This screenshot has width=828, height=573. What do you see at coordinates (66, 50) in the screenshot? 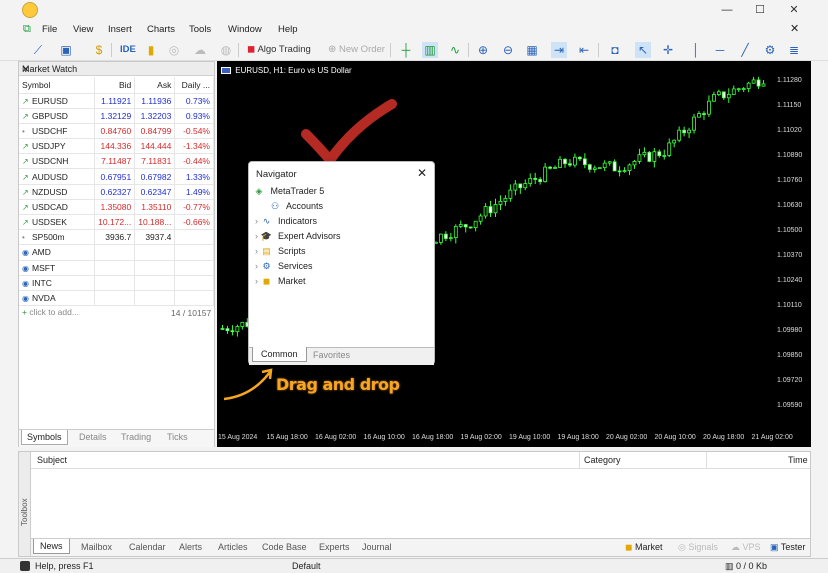
I see `template-icon: ▣` at bounding box center [66, 50].